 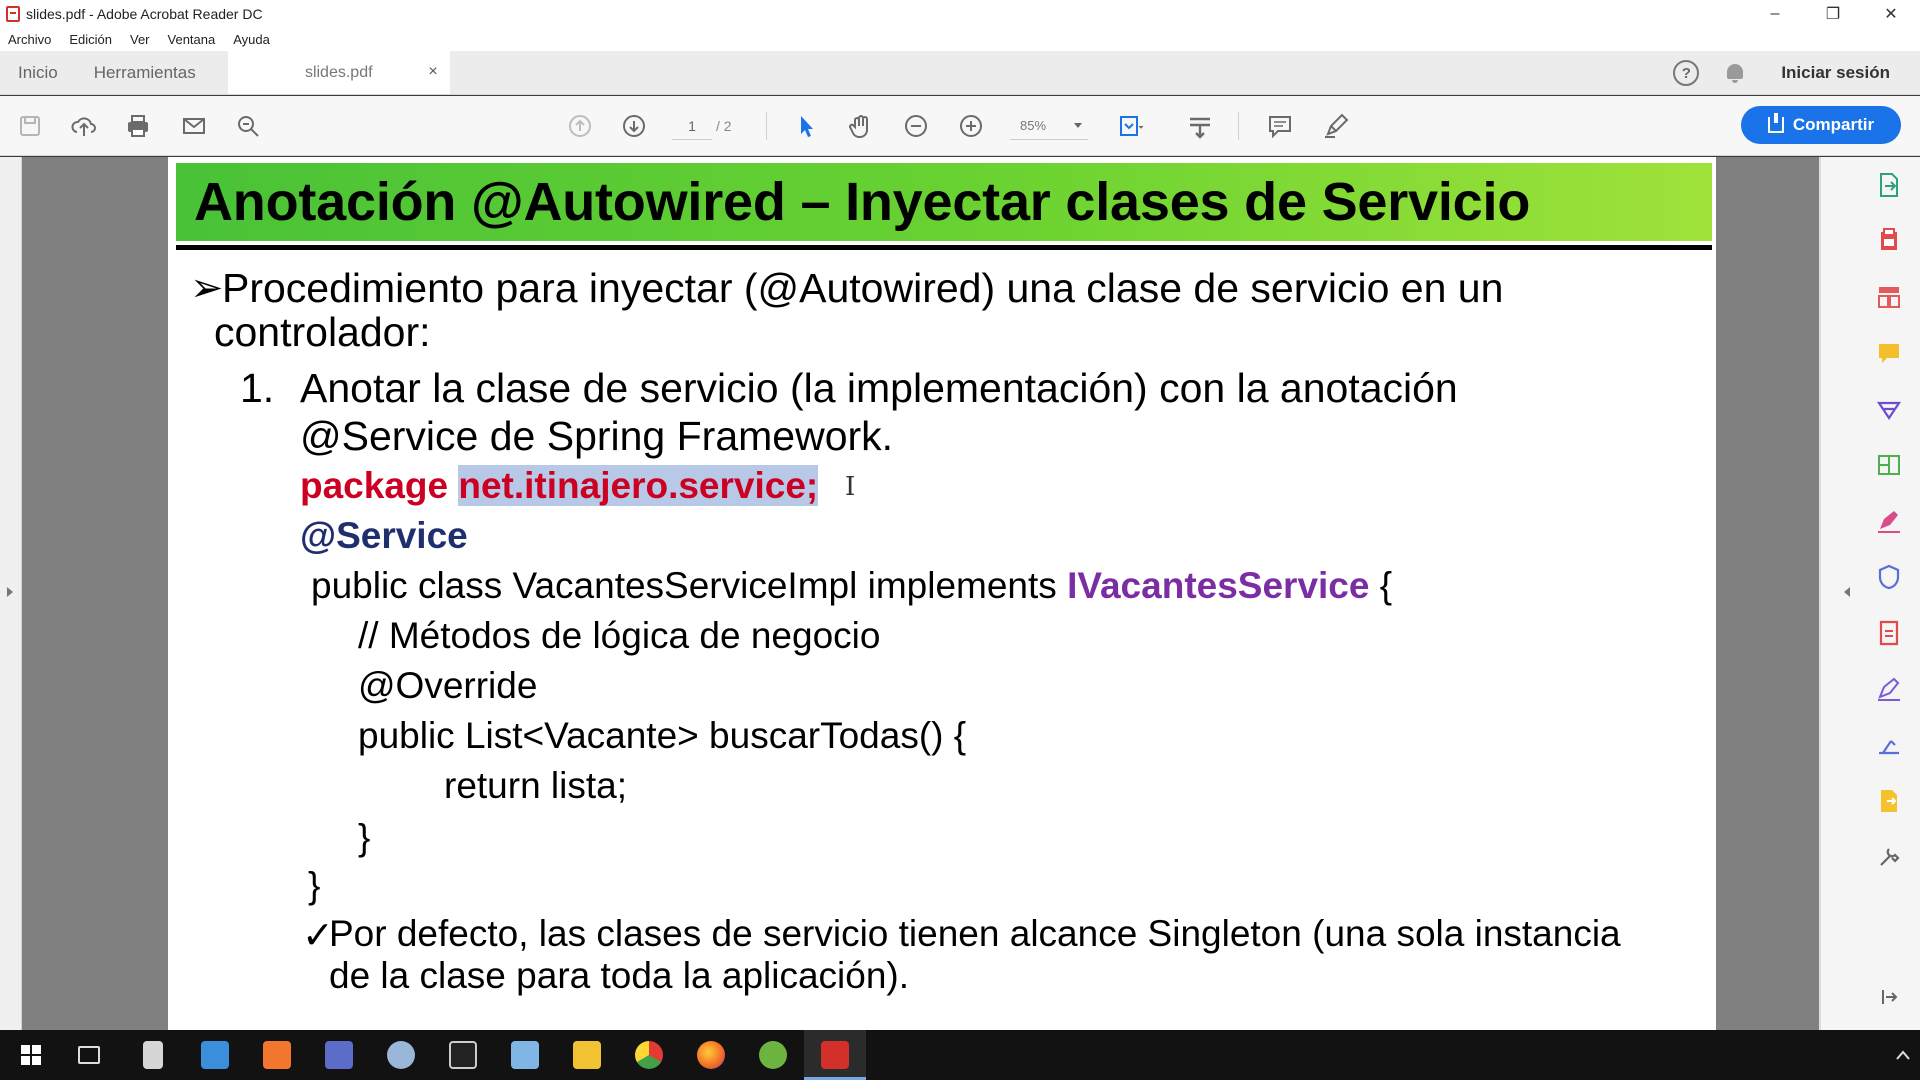 I want to click on more-tools-icon, so click(x=1889, y=857).